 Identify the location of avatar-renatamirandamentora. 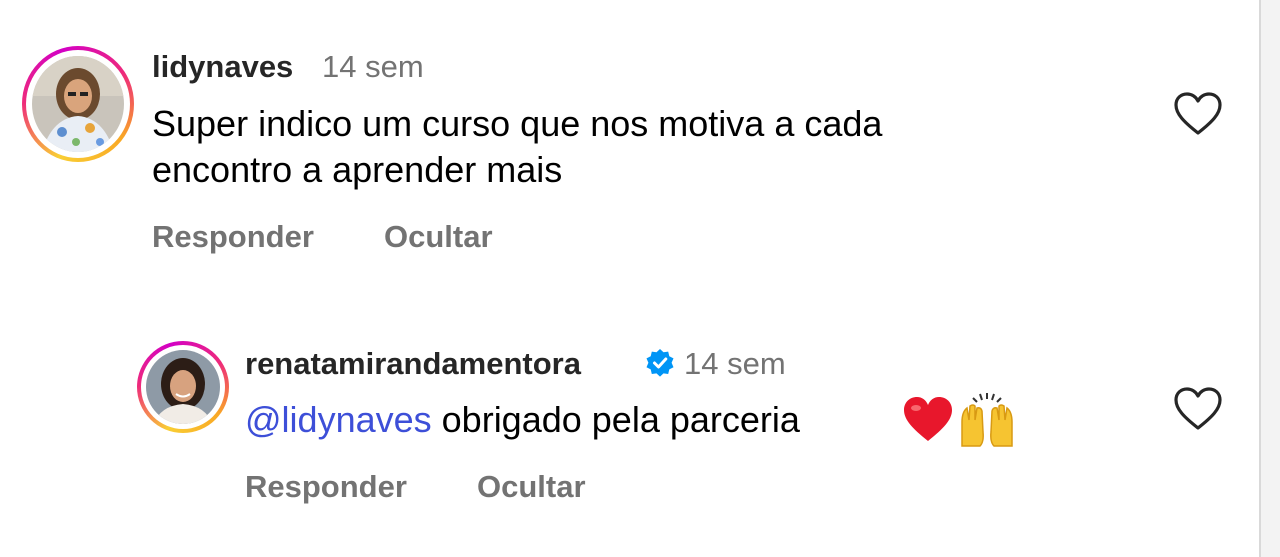
(183, 387).